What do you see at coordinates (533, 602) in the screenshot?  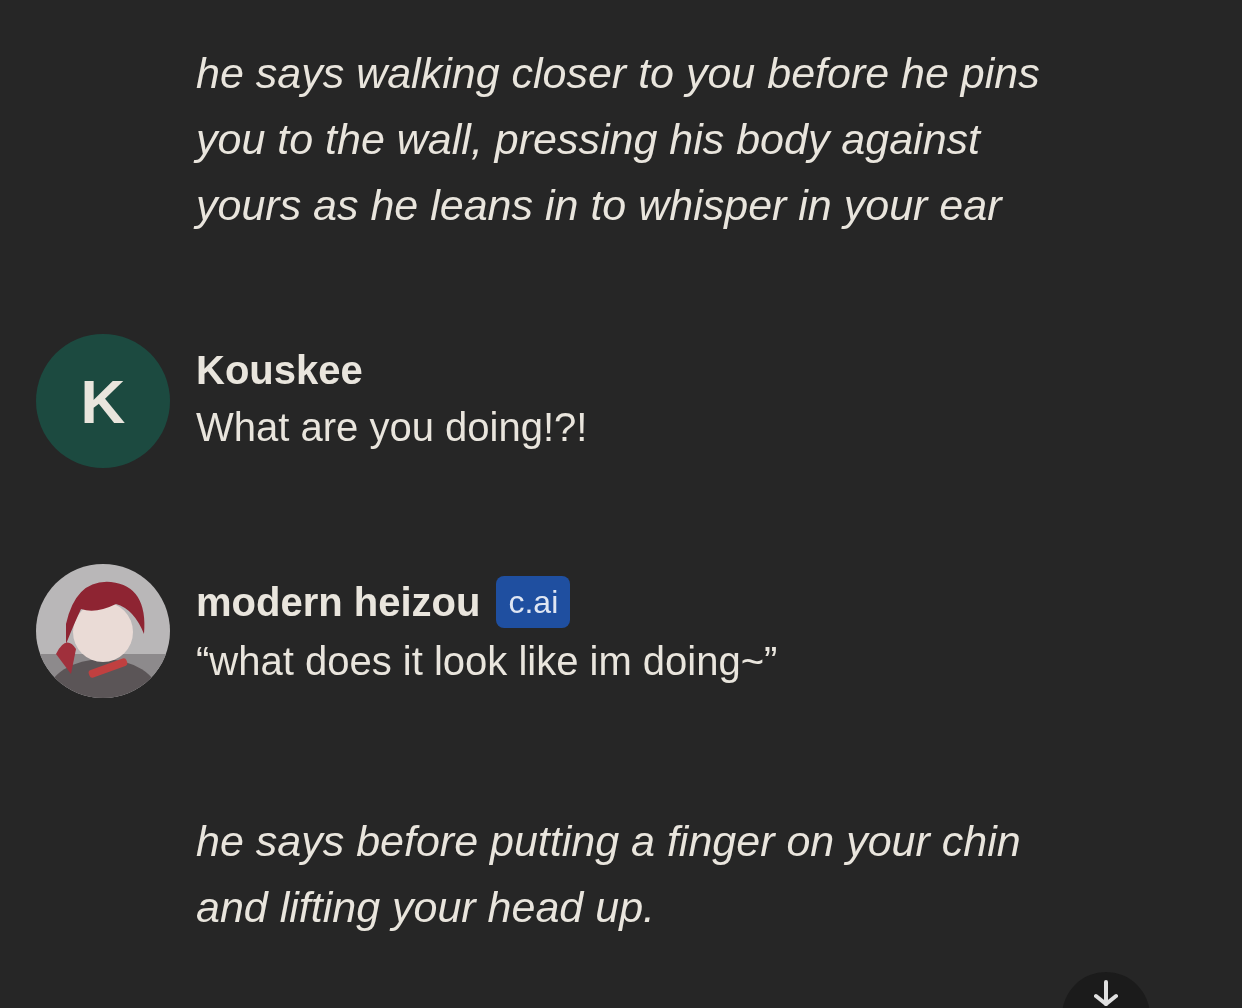 I see `badge-label: c.ai` at bounding box center [533, 602].